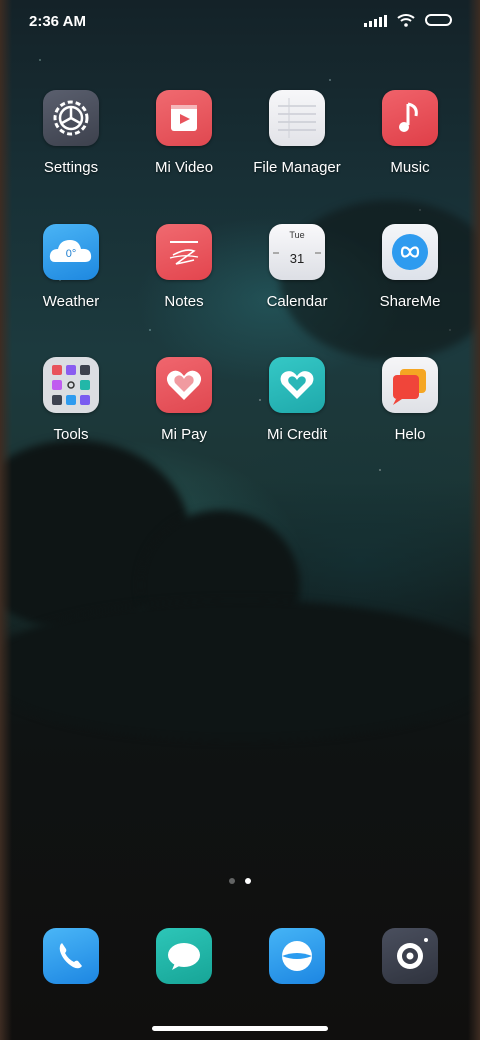  I want to click on weather-cloud-icon: 0°, so click(71, 252).